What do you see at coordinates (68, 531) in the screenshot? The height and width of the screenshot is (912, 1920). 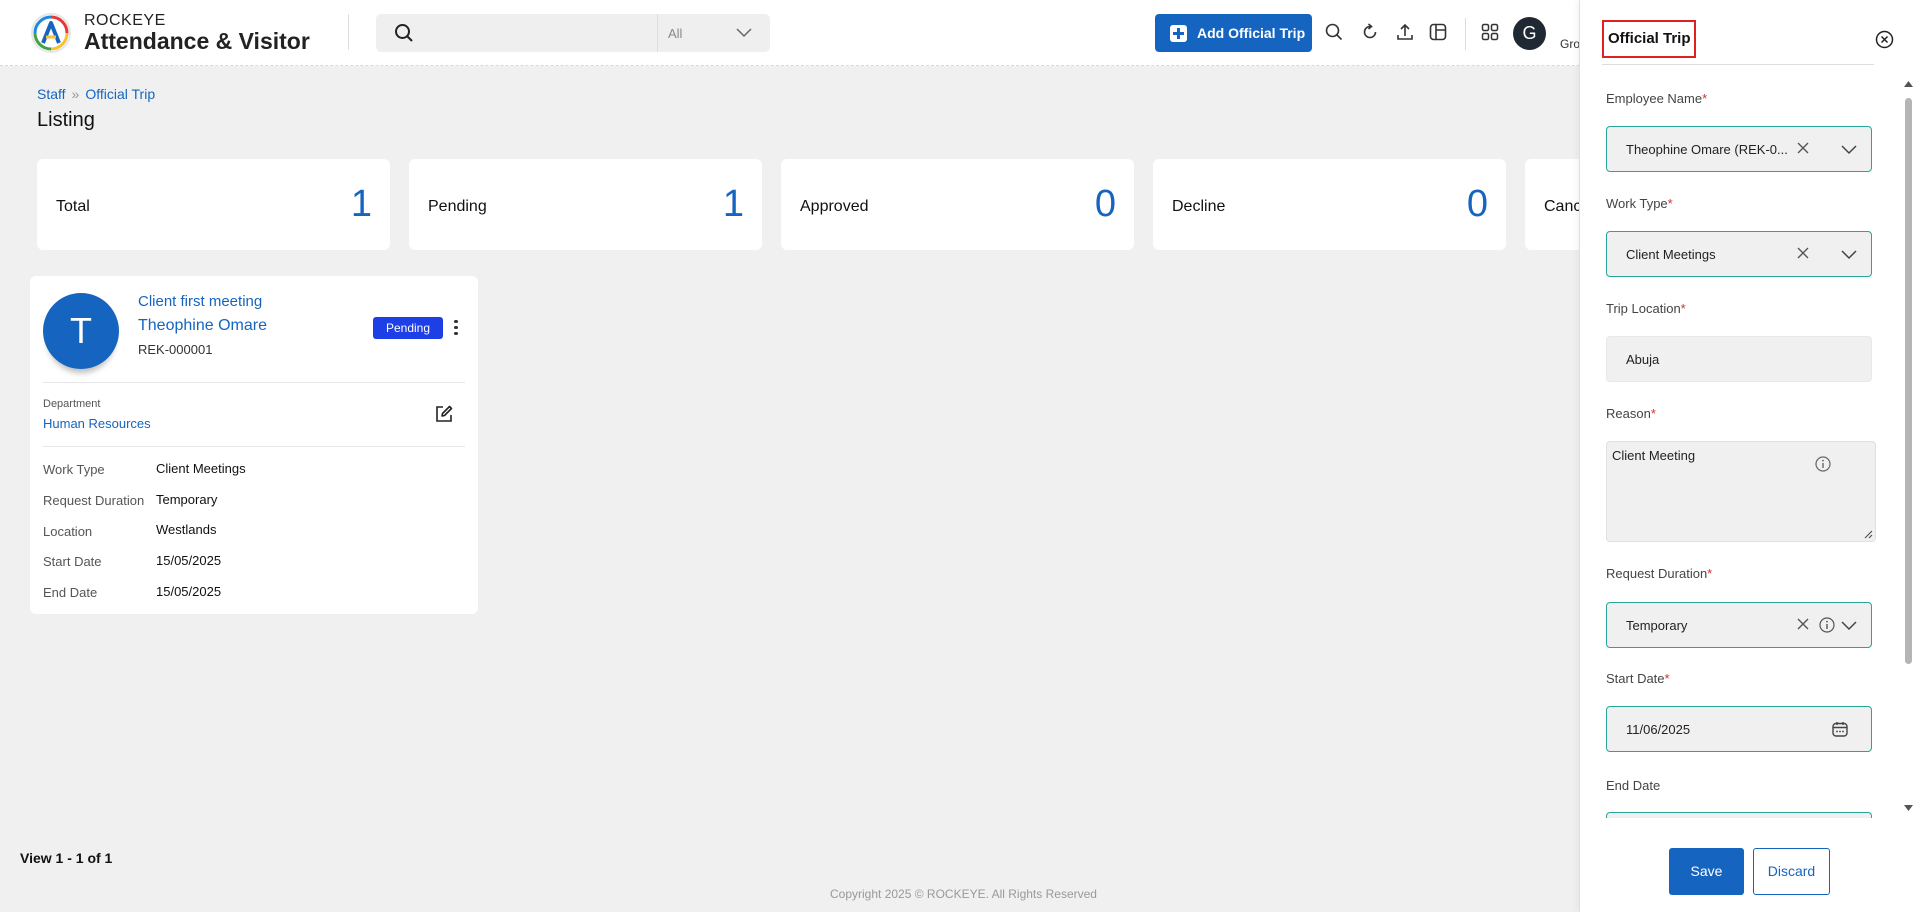 I see `detail-label: Location` at bounding box center [68, 531].